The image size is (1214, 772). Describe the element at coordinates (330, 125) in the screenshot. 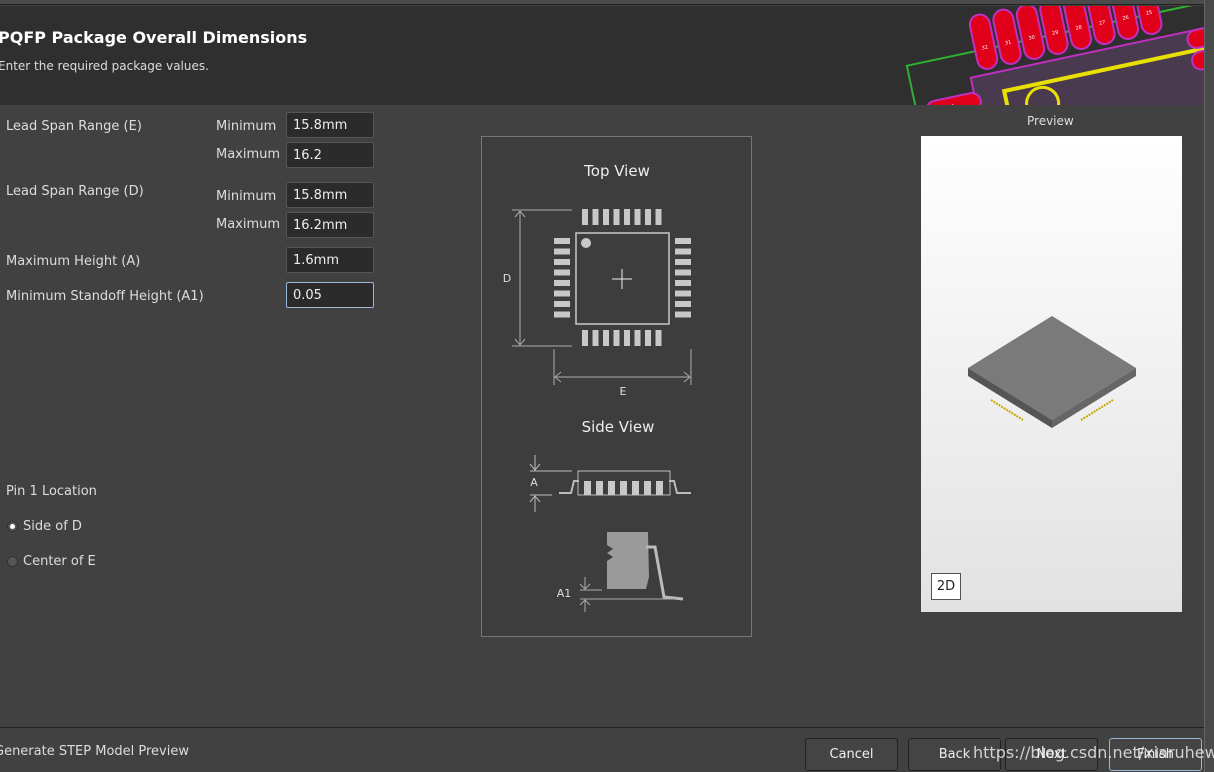

I see `lead-span-e-min-input` at that location.